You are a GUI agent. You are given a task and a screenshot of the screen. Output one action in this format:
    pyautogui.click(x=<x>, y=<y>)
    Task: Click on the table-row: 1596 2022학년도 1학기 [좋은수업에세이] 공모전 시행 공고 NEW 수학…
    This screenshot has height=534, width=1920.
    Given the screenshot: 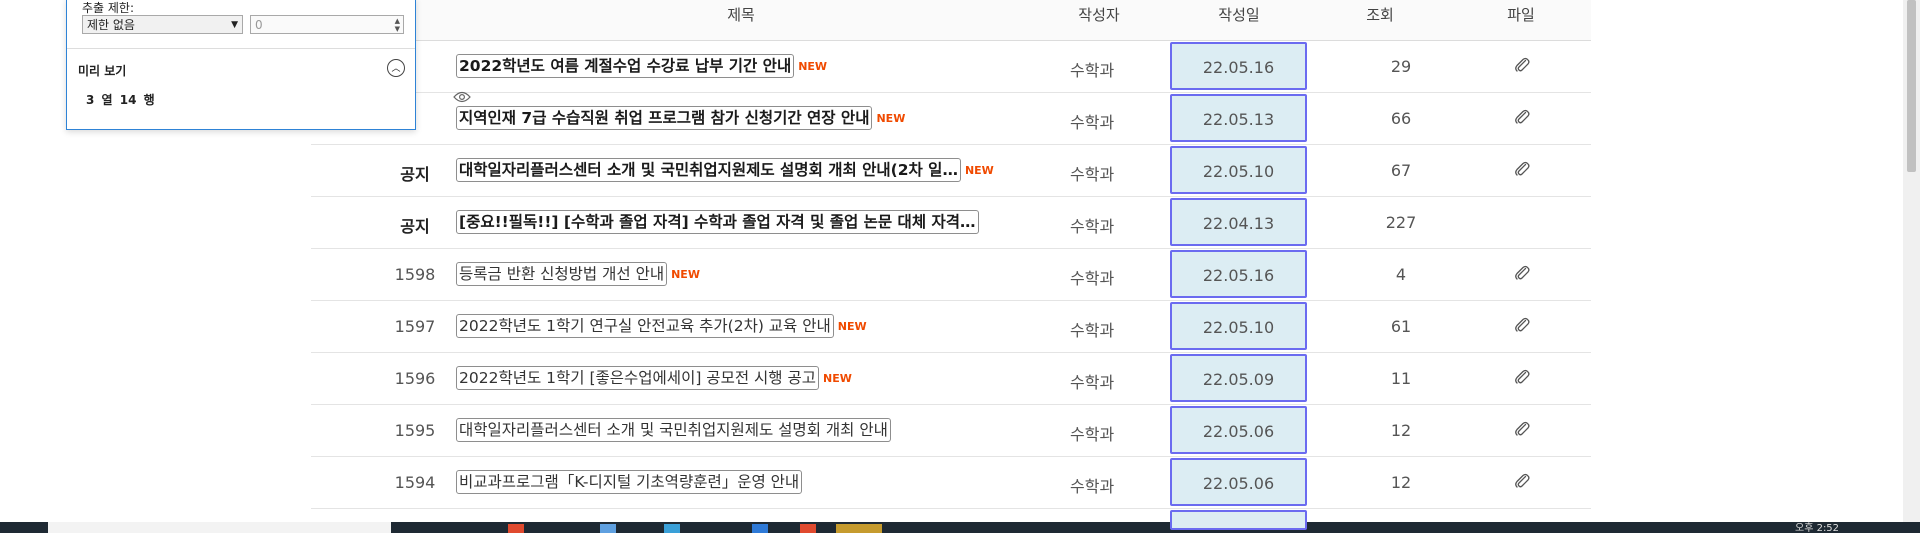 What is the action you would take?
    pyautogui.click(x=951, y=379)
    